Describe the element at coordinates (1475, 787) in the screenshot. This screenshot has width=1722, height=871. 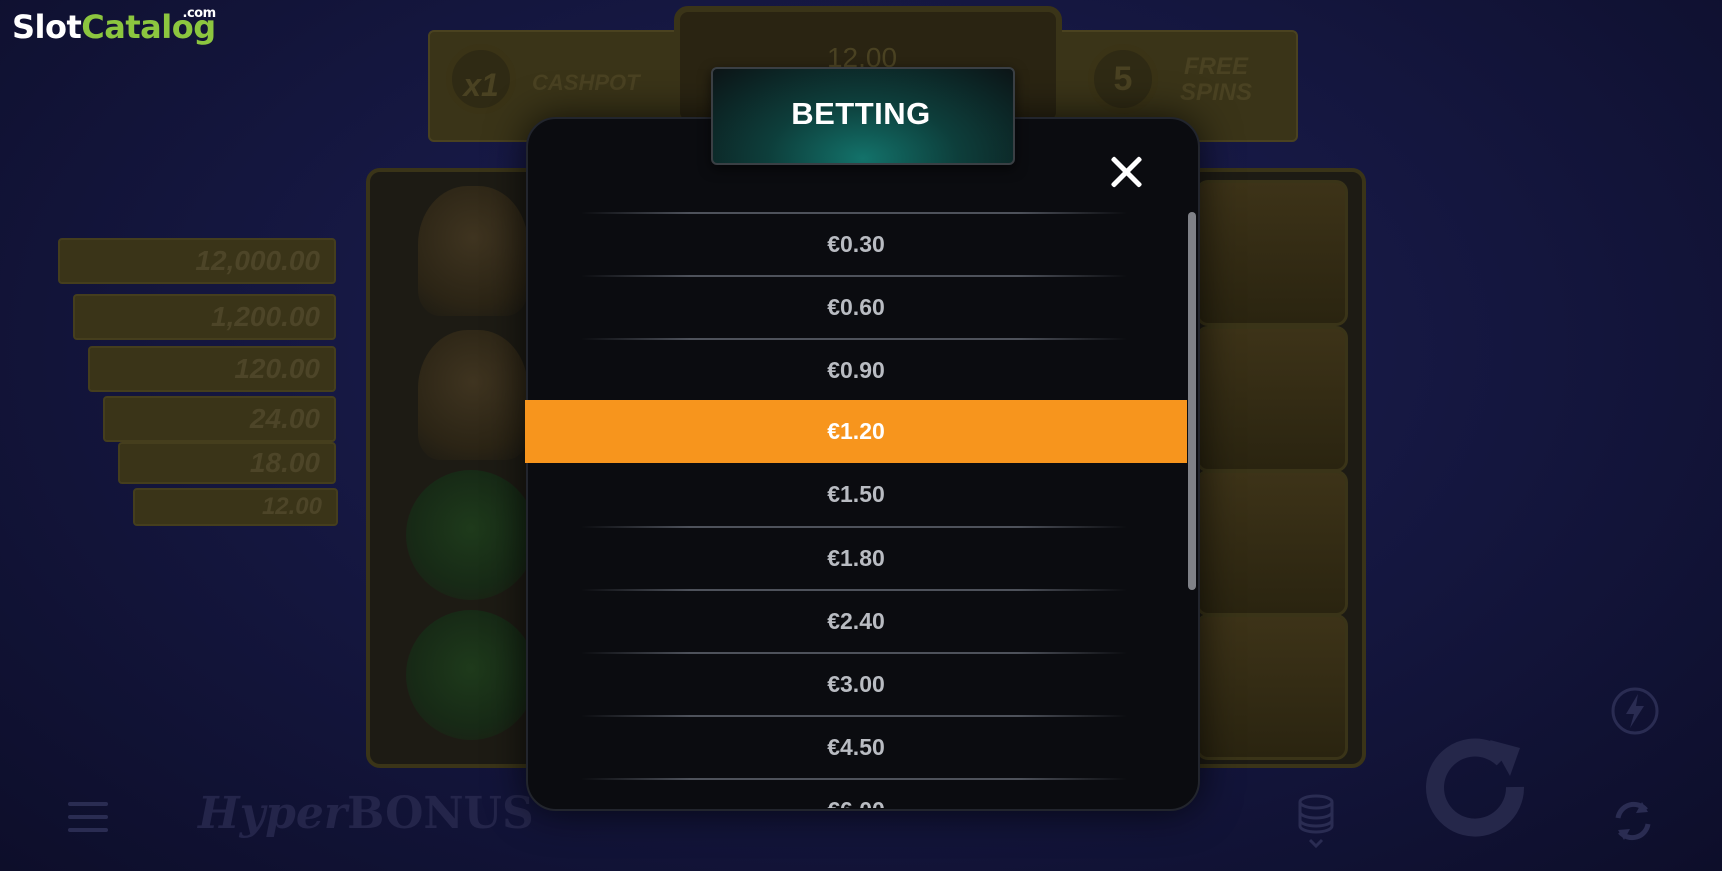
I see `spin-icon` at that location.